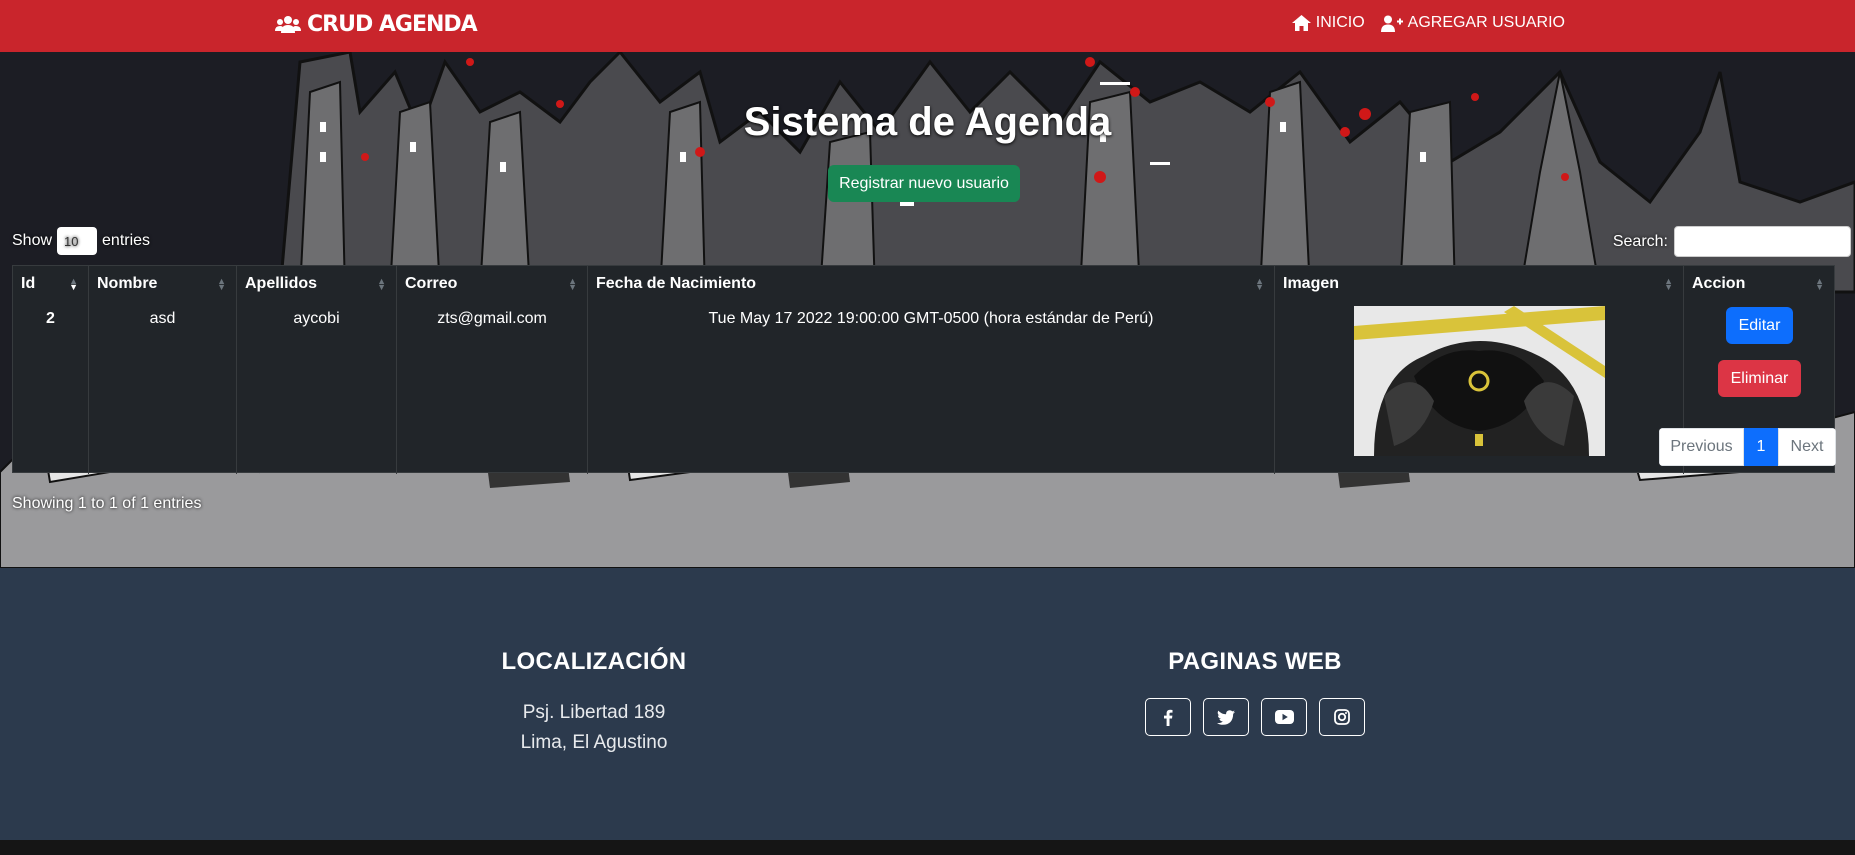 This screenshot has width=1855, height=855. What do you see at coordinates (288, 24) in the screenshot?
I see `users-icon` at bounding box center [288, 24].